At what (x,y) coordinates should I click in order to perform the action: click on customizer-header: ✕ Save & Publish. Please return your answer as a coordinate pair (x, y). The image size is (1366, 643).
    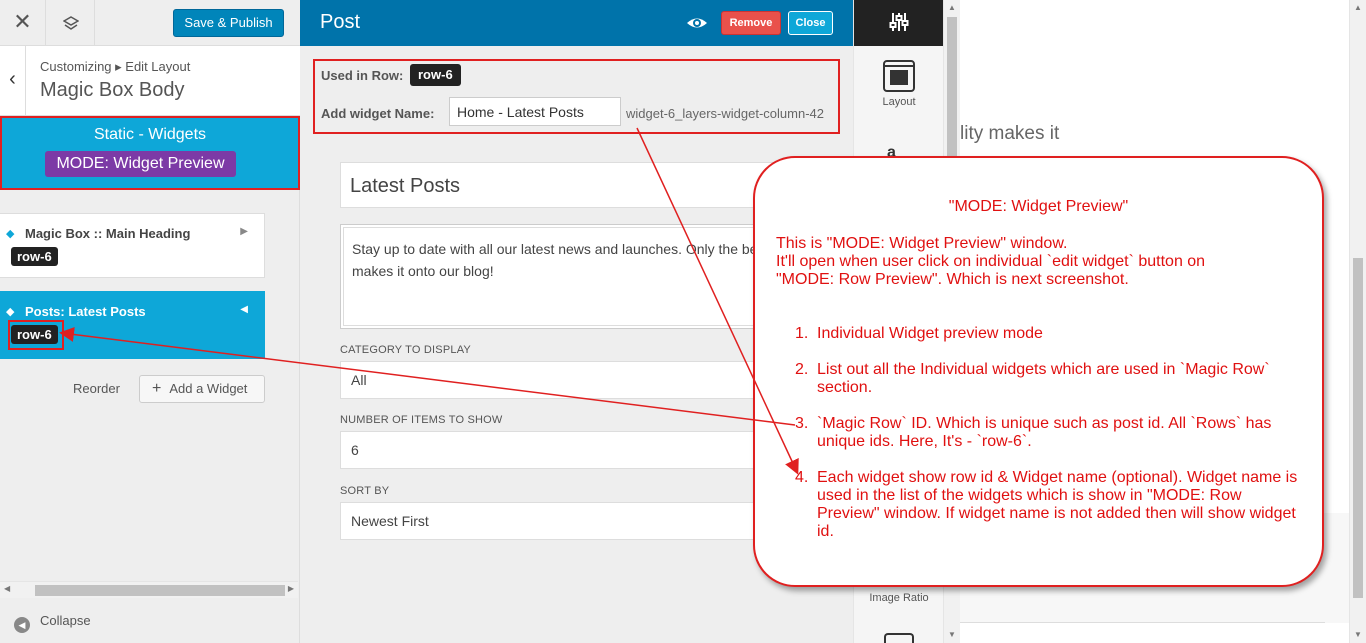
    Looking at the image, I should click on (150, 23).